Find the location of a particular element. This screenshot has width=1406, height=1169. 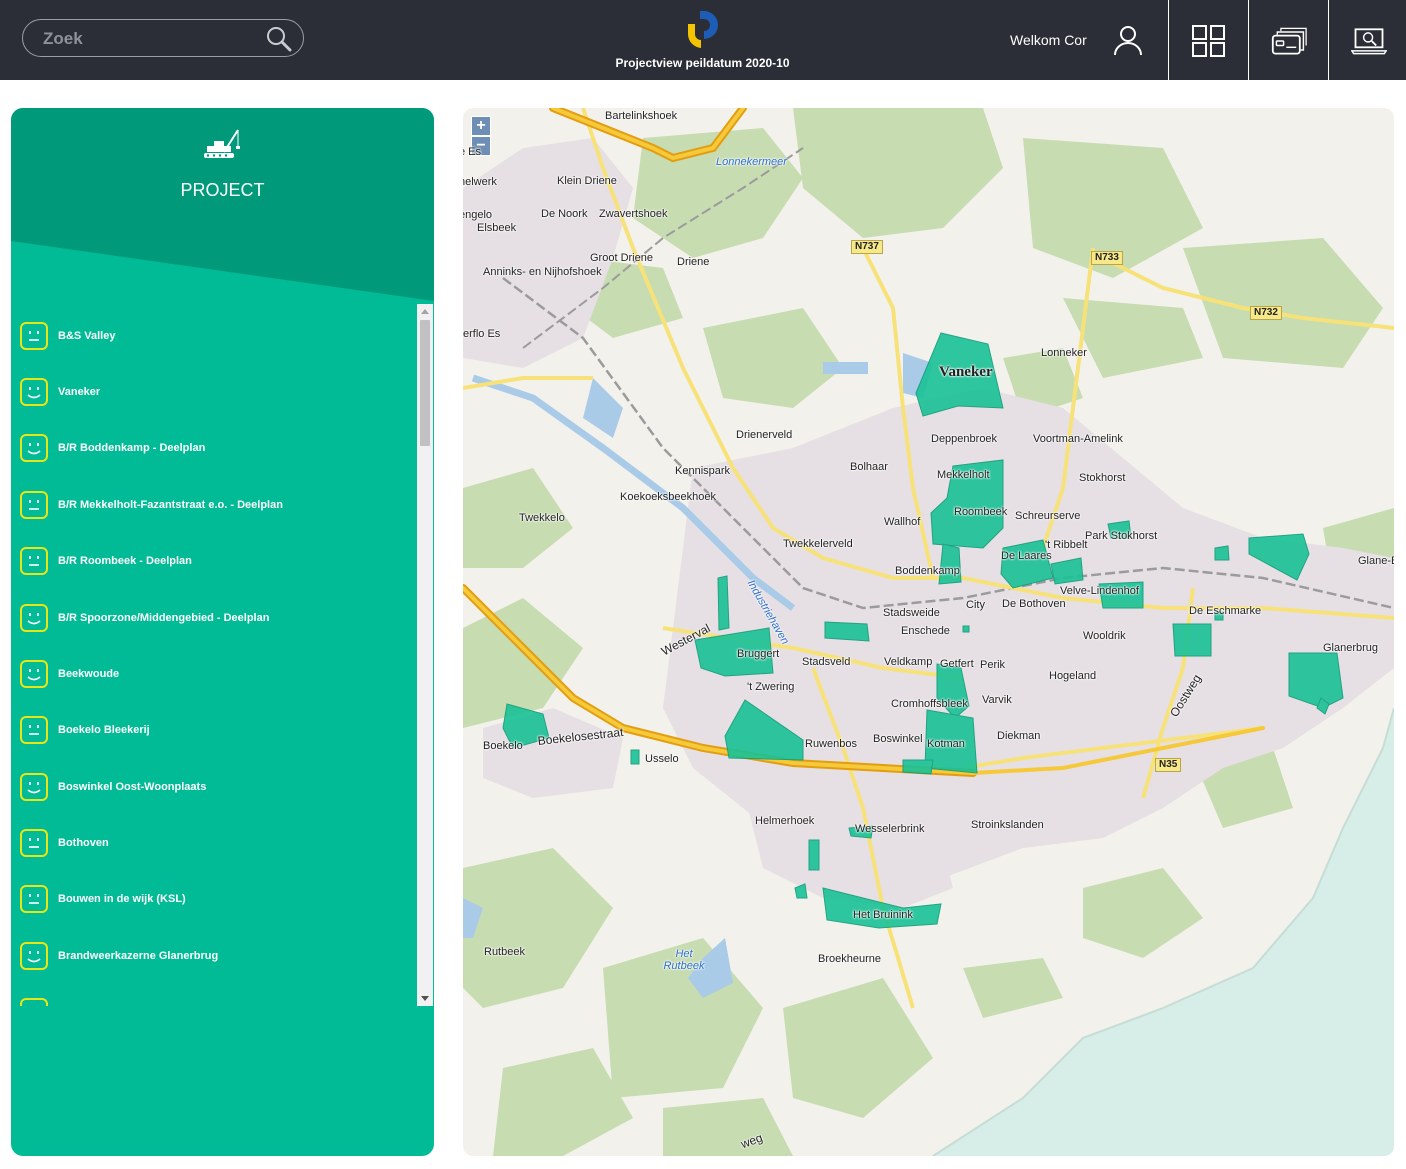

project-area-label: Vaneker is located at coordinates (966, 372).